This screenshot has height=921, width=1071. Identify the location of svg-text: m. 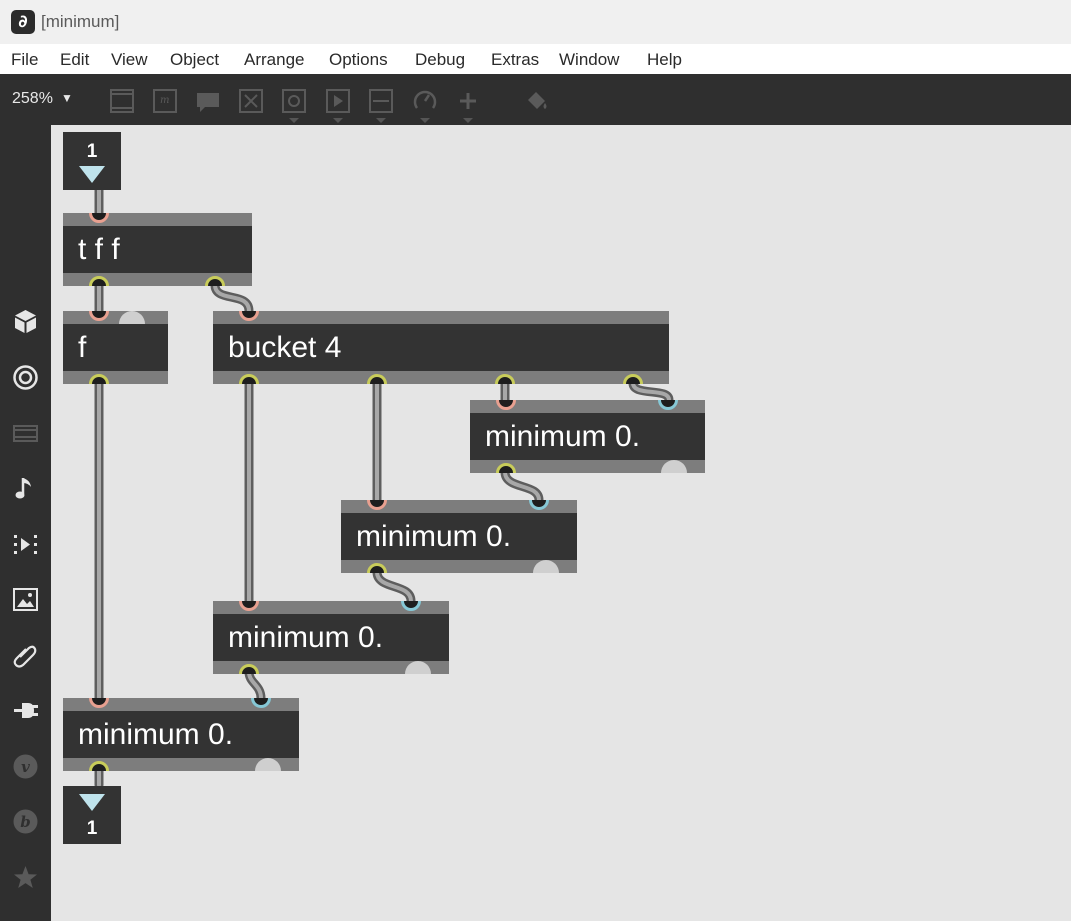
(164, 100).